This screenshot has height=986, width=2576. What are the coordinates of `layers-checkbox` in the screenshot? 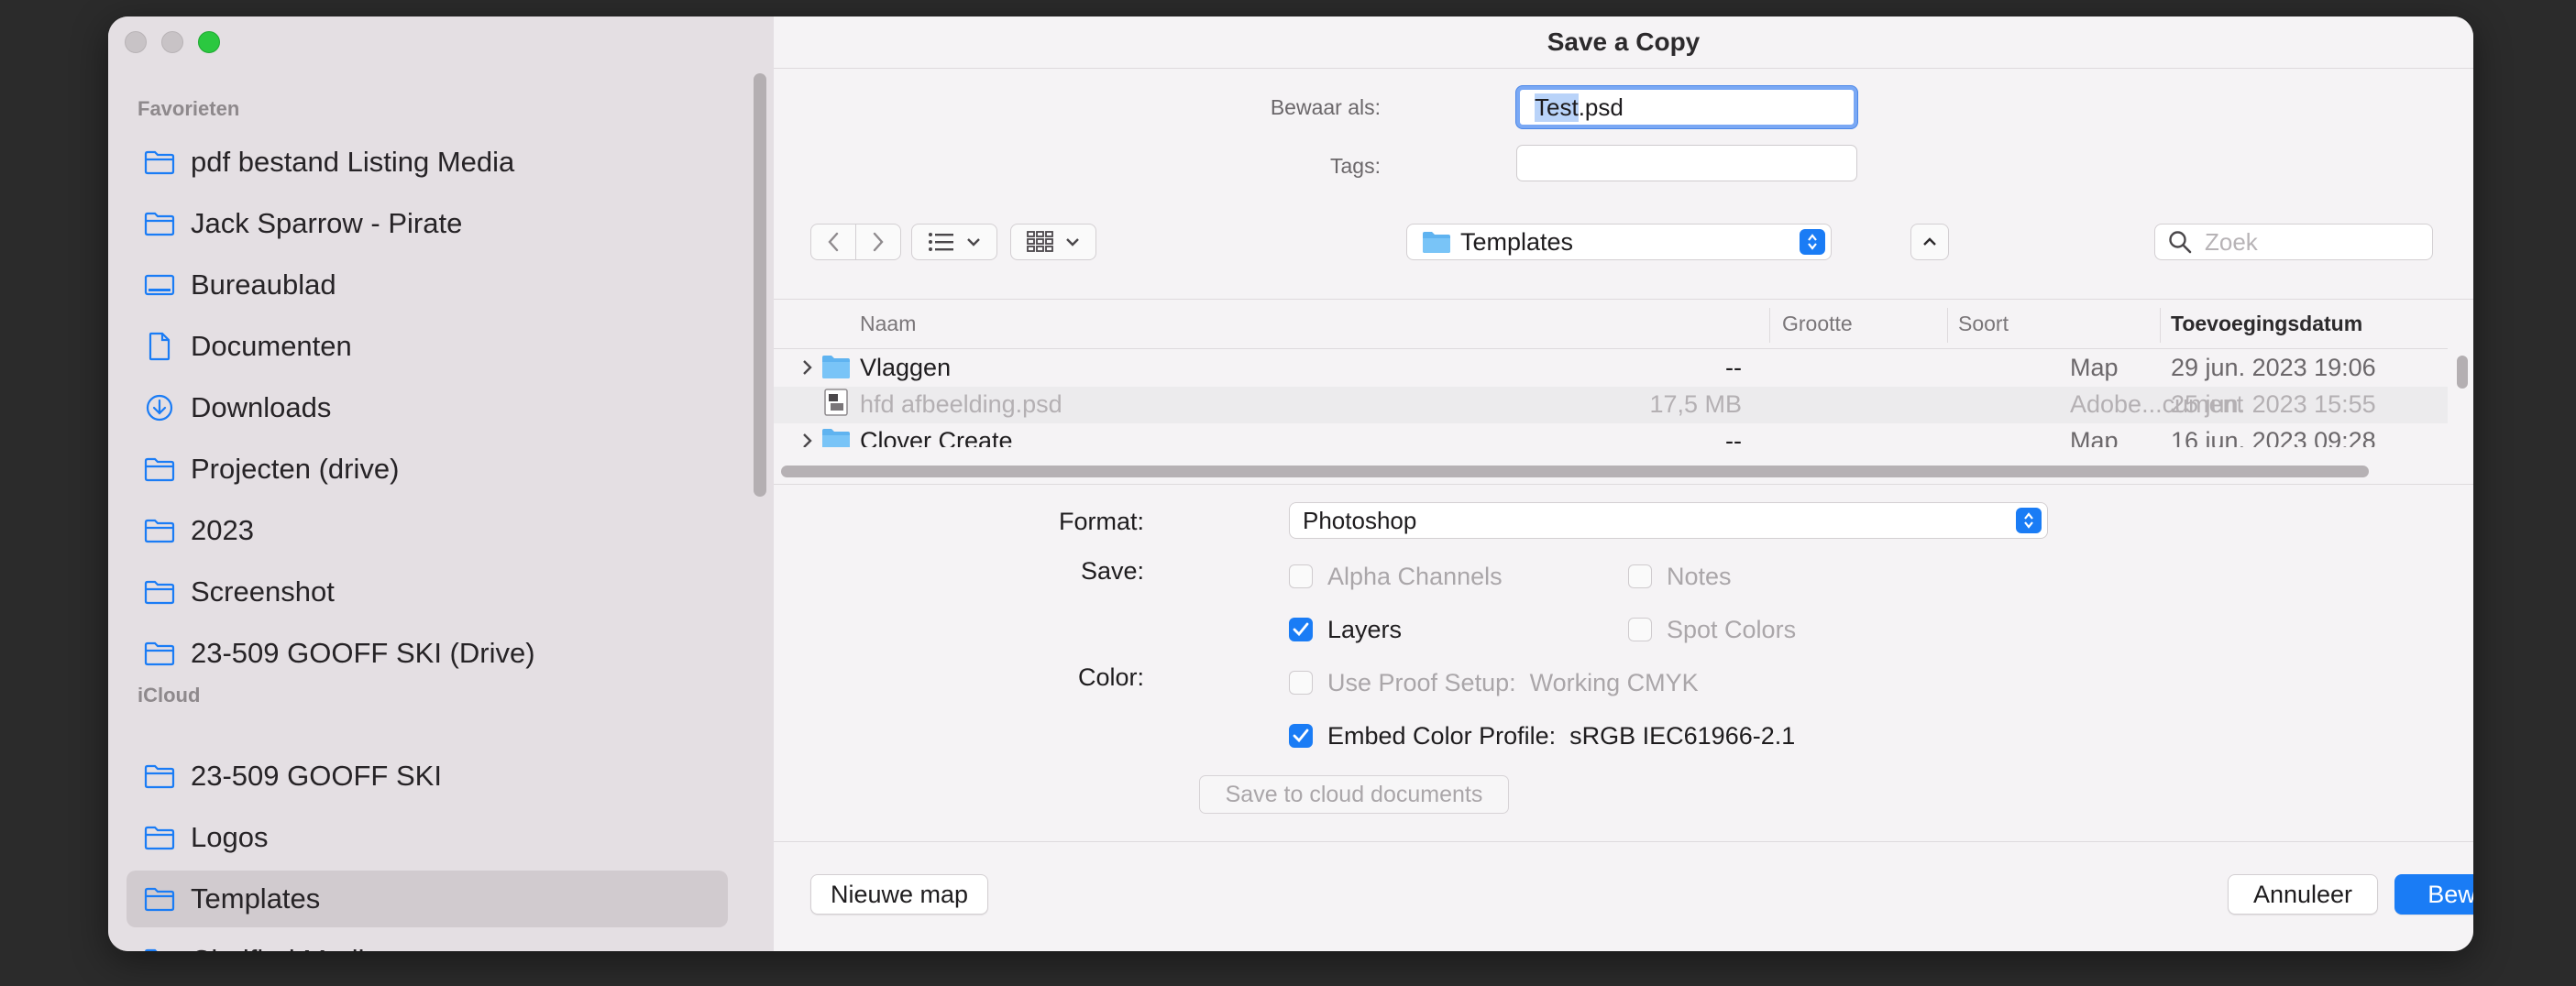 It's located at (1301, 630).